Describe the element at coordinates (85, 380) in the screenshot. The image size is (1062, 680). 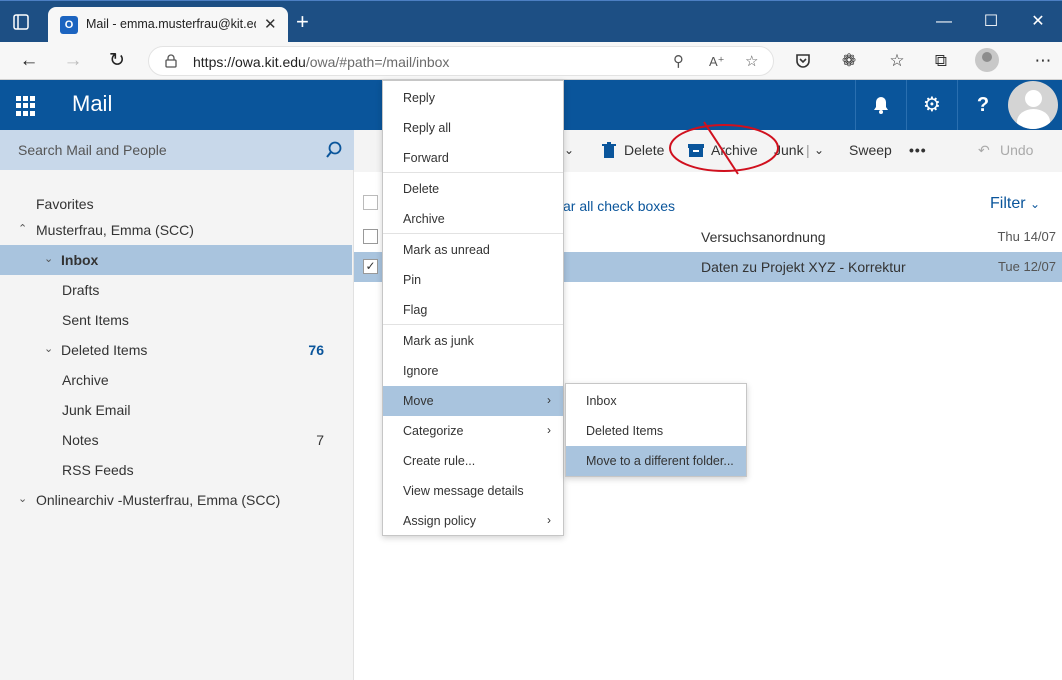
I see `folder-label: Archive` at that location.